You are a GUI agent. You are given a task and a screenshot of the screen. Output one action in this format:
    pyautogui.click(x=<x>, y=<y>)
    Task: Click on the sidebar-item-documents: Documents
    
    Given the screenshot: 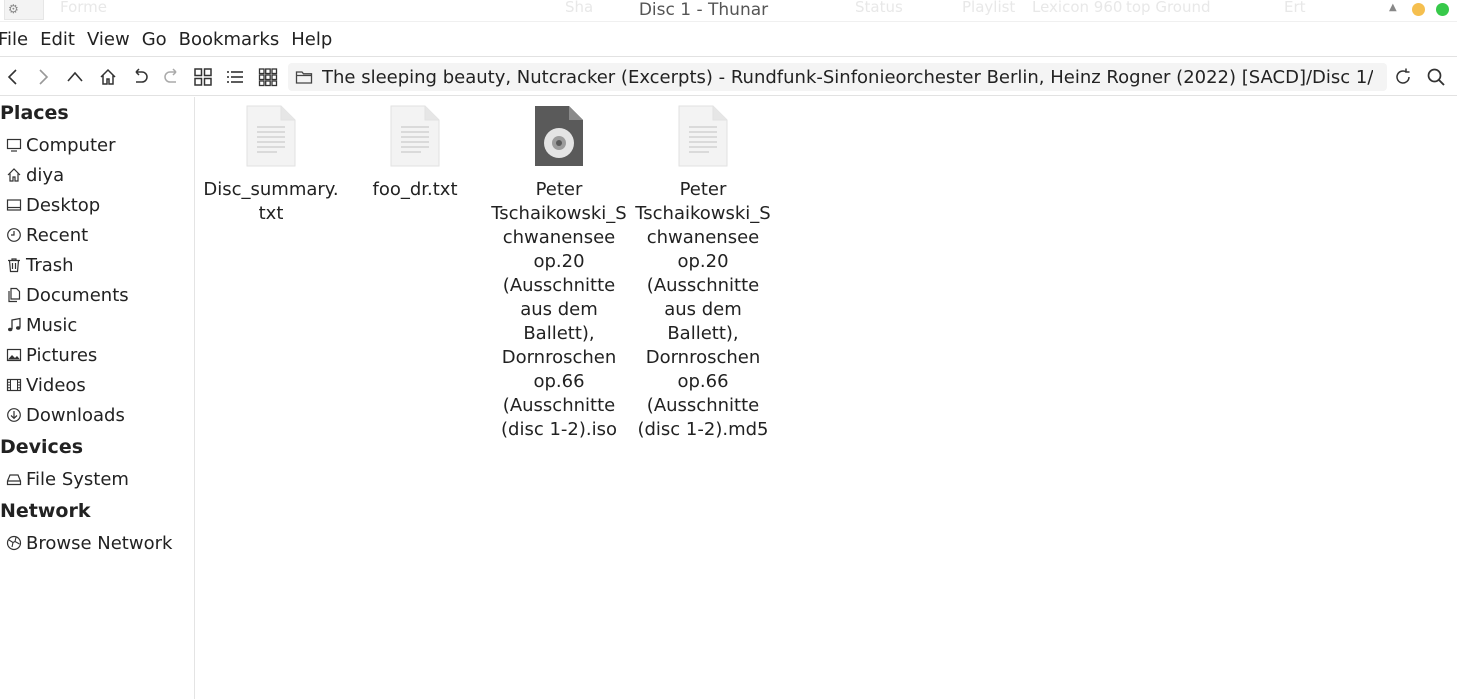 What is the action you would take?
    pyautogui.click(x=67, y=295)
    